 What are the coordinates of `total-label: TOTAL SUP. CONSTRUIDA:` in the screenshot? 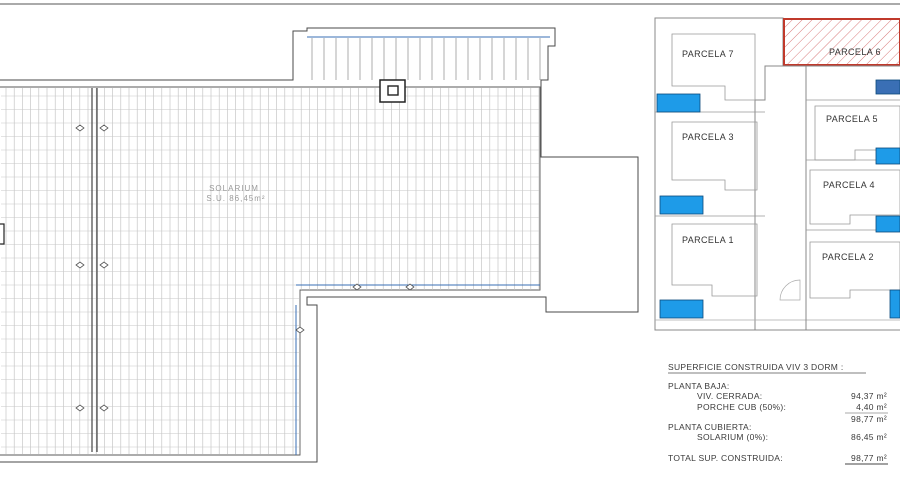 It's located at (725, 458).